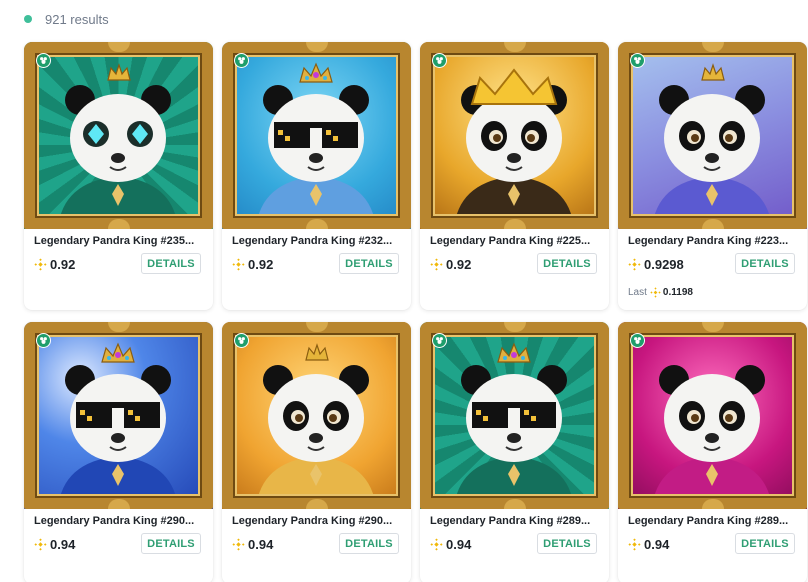  I want to click on nft-card: Legendary Pandra King #235... 0.92 DETAILS, so click(118, 176).